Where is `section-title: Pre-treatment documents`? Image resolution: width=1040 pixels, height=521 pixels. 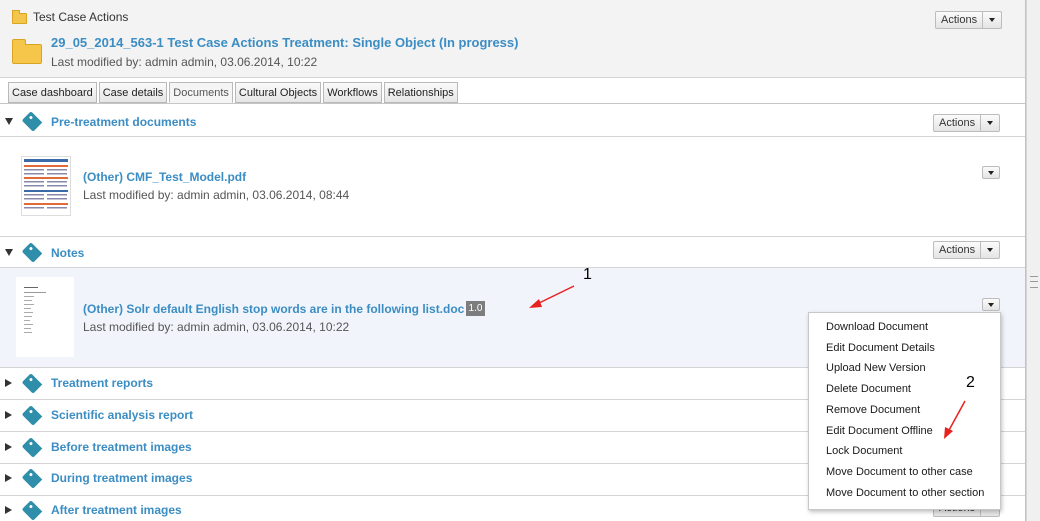 section-title: Pre-treatment documents is located at coordinates (123, 122).